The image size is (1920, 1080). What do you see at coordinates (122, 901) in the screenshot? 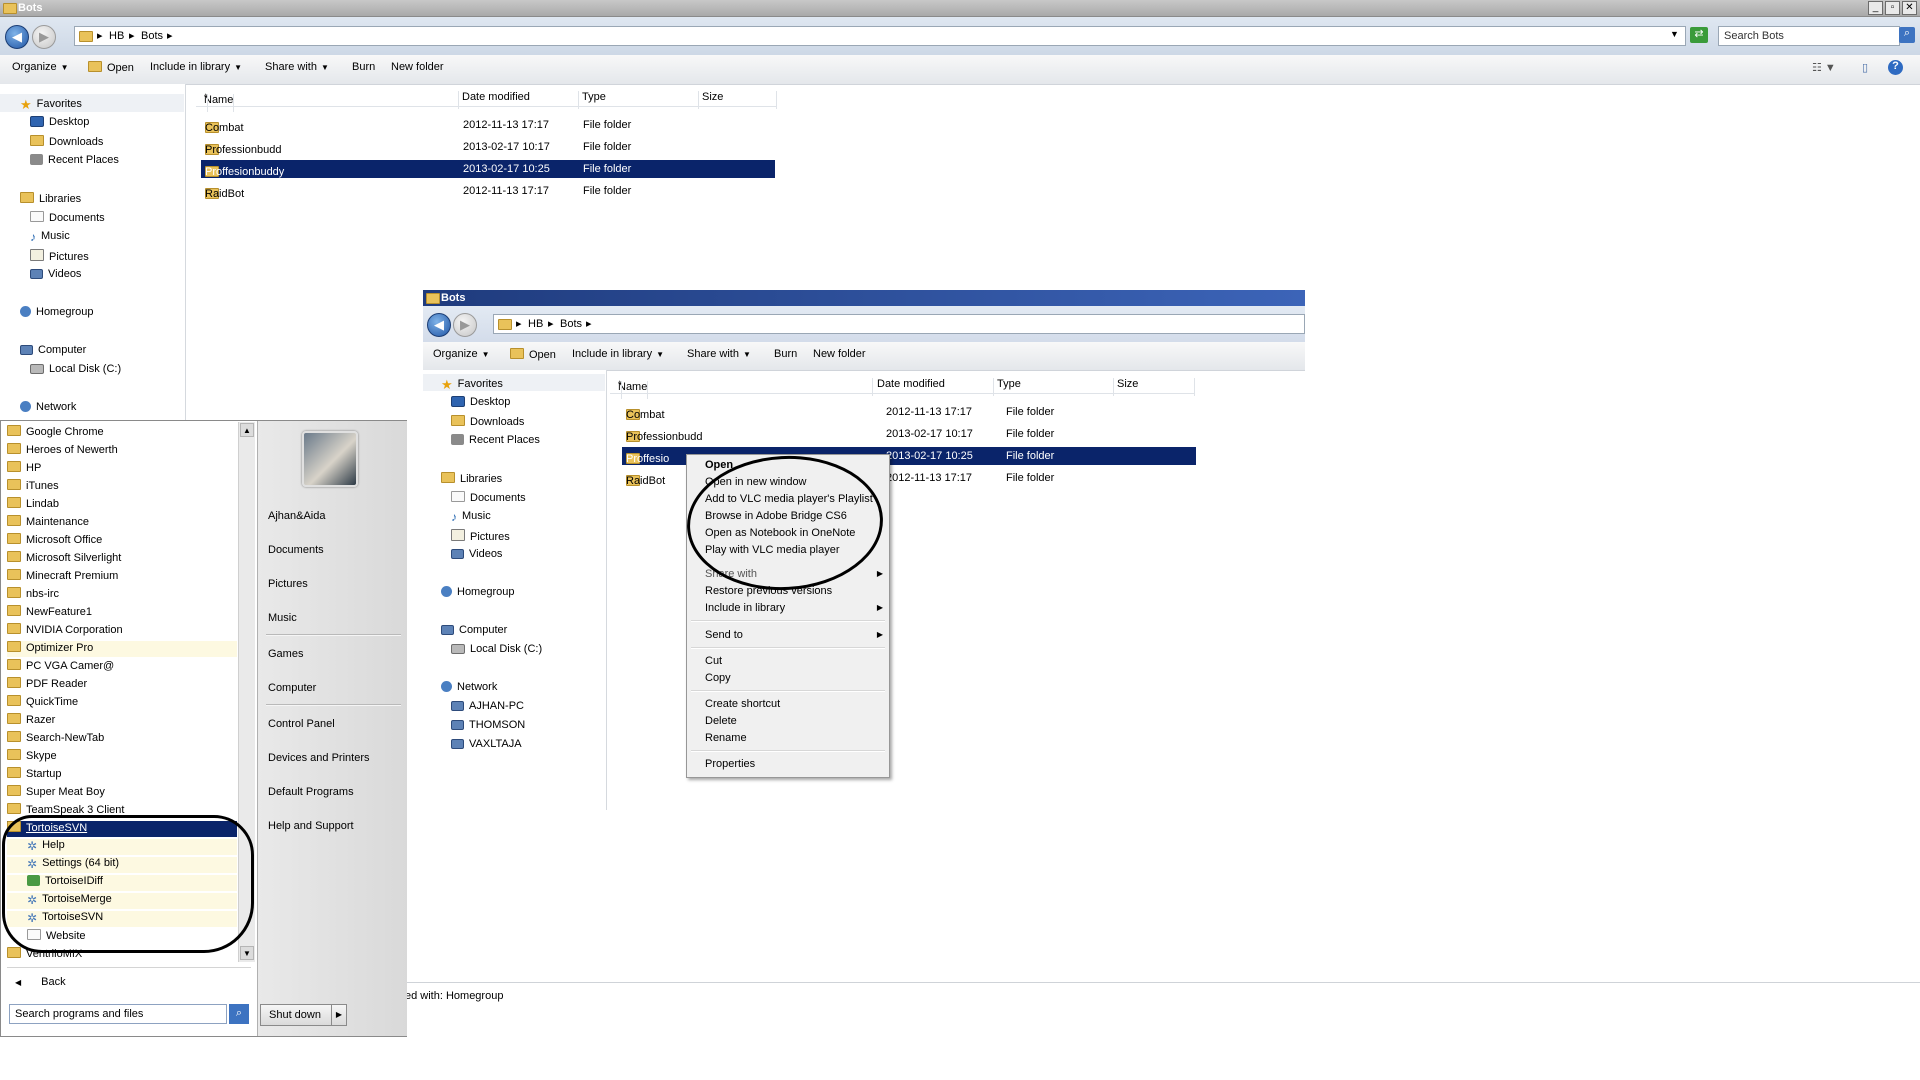
I see `tortoise-merge: ✲ TortoiseMerge` at bounding box center [122, 901].